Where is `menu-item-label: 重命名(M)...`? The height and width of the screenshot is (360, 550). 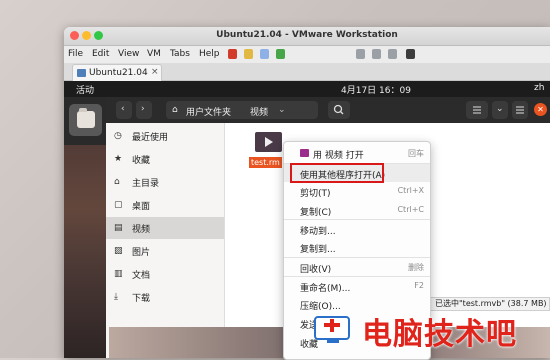
menu-item-label: 重命名(M)... is located at coordinates (325, 289).